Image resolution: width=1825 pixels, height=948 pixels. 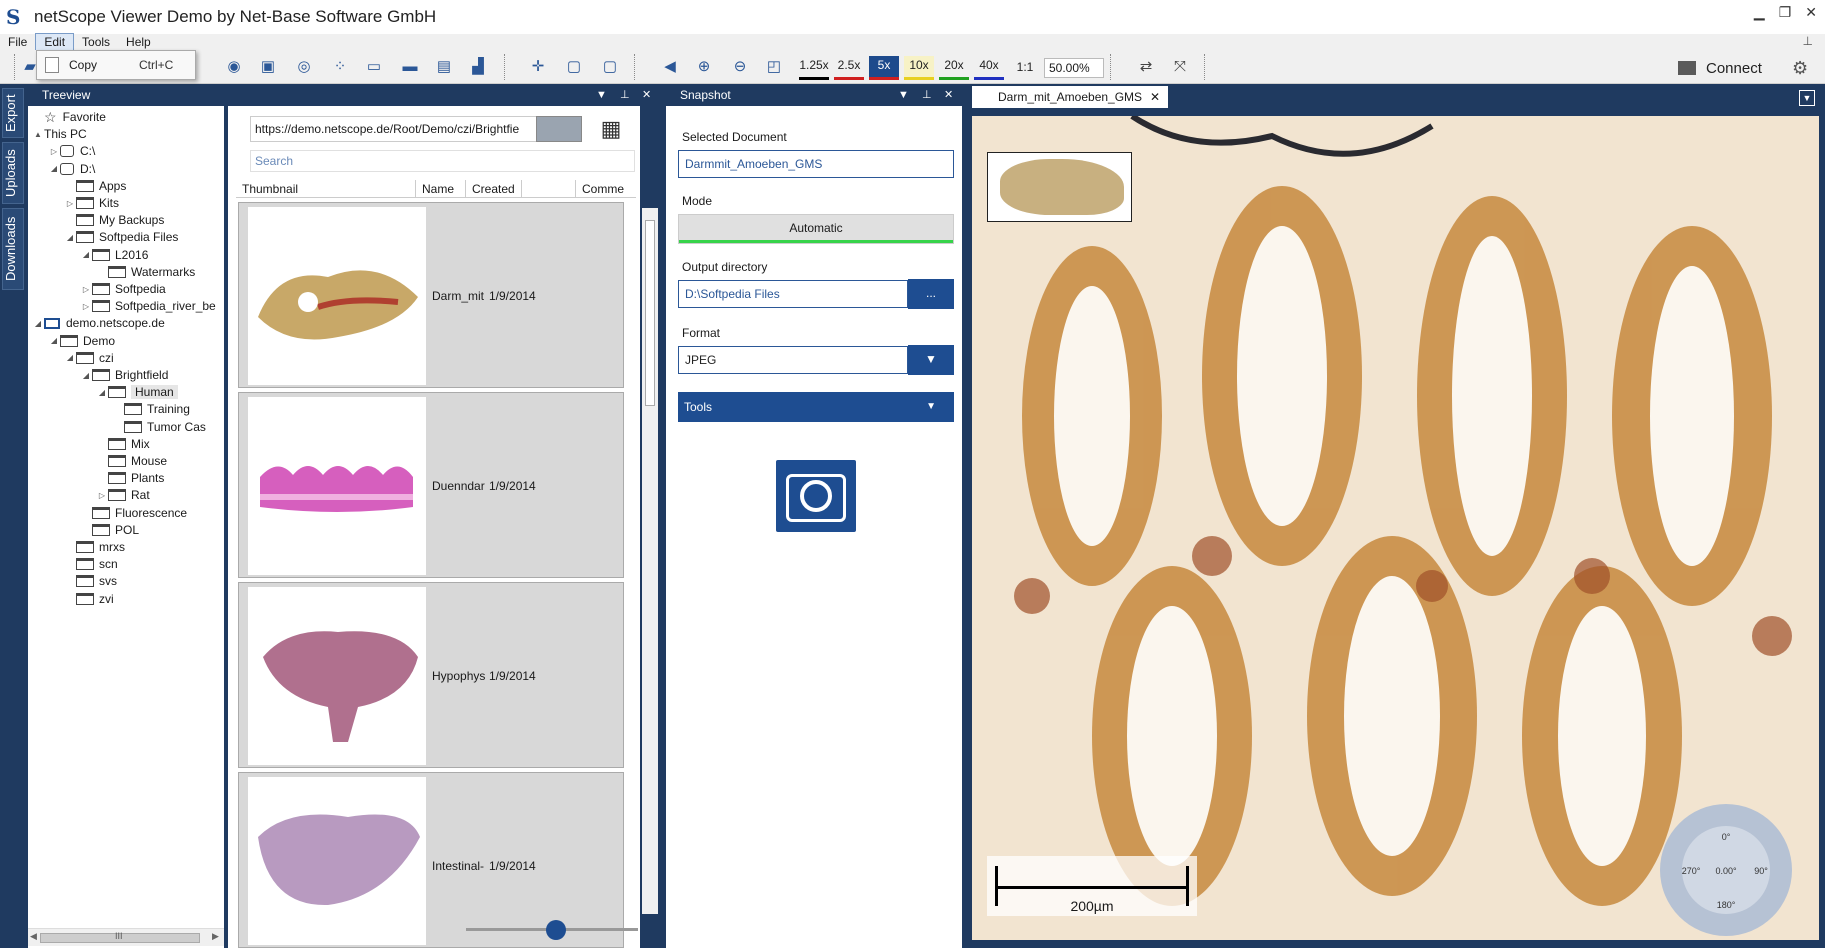 I want to click on format-dropdown-icon: ▼, so click(x=931, y=360).